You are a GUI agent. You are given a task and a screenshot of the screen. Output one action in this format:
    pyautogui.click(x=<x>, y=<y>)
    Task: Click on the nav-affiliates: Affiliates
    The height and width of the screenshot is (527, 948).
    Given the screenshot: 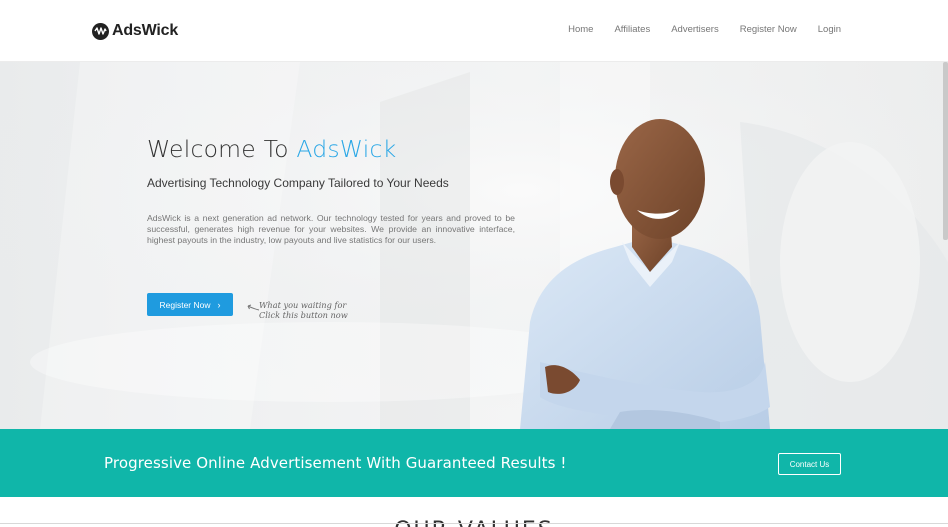 What is the action you would take?
    pyautogui.click(x=632, y=29)
    